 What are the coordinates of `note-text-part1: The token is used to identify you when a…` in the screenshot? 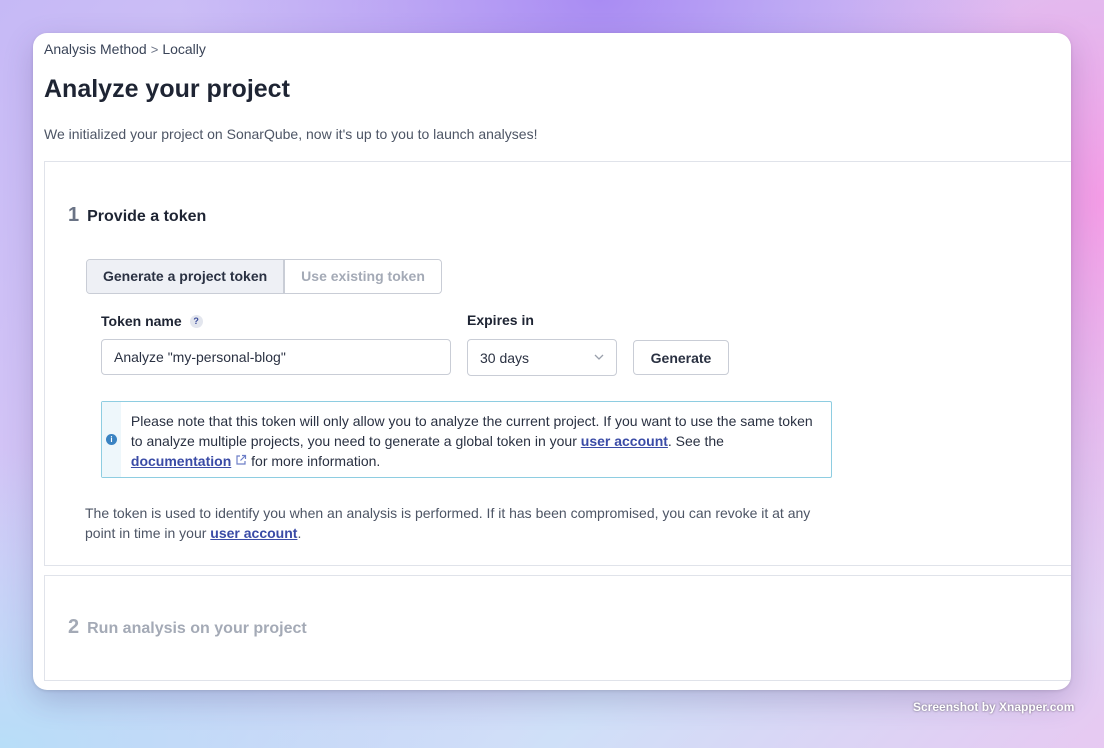 It's located at (448, 523).